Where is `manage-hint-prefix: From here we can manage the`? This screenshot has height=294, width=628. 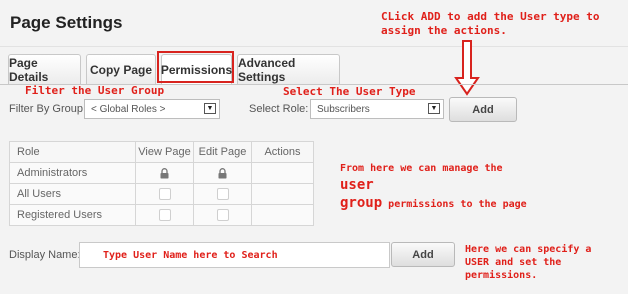 manage-hint-prefix: From here we can manage the is located at coordinates (421, 168).